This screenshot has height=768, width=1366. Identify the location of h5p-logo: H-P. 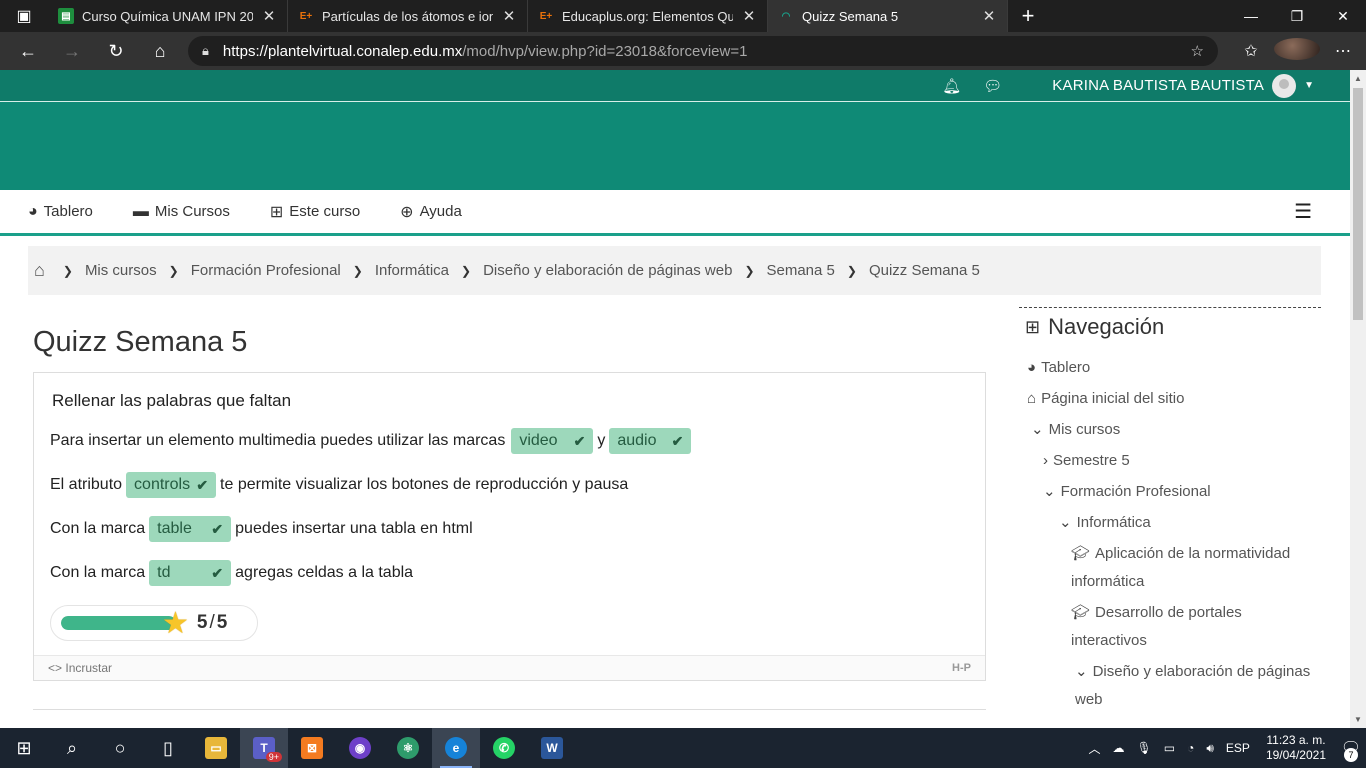
(961, 668).